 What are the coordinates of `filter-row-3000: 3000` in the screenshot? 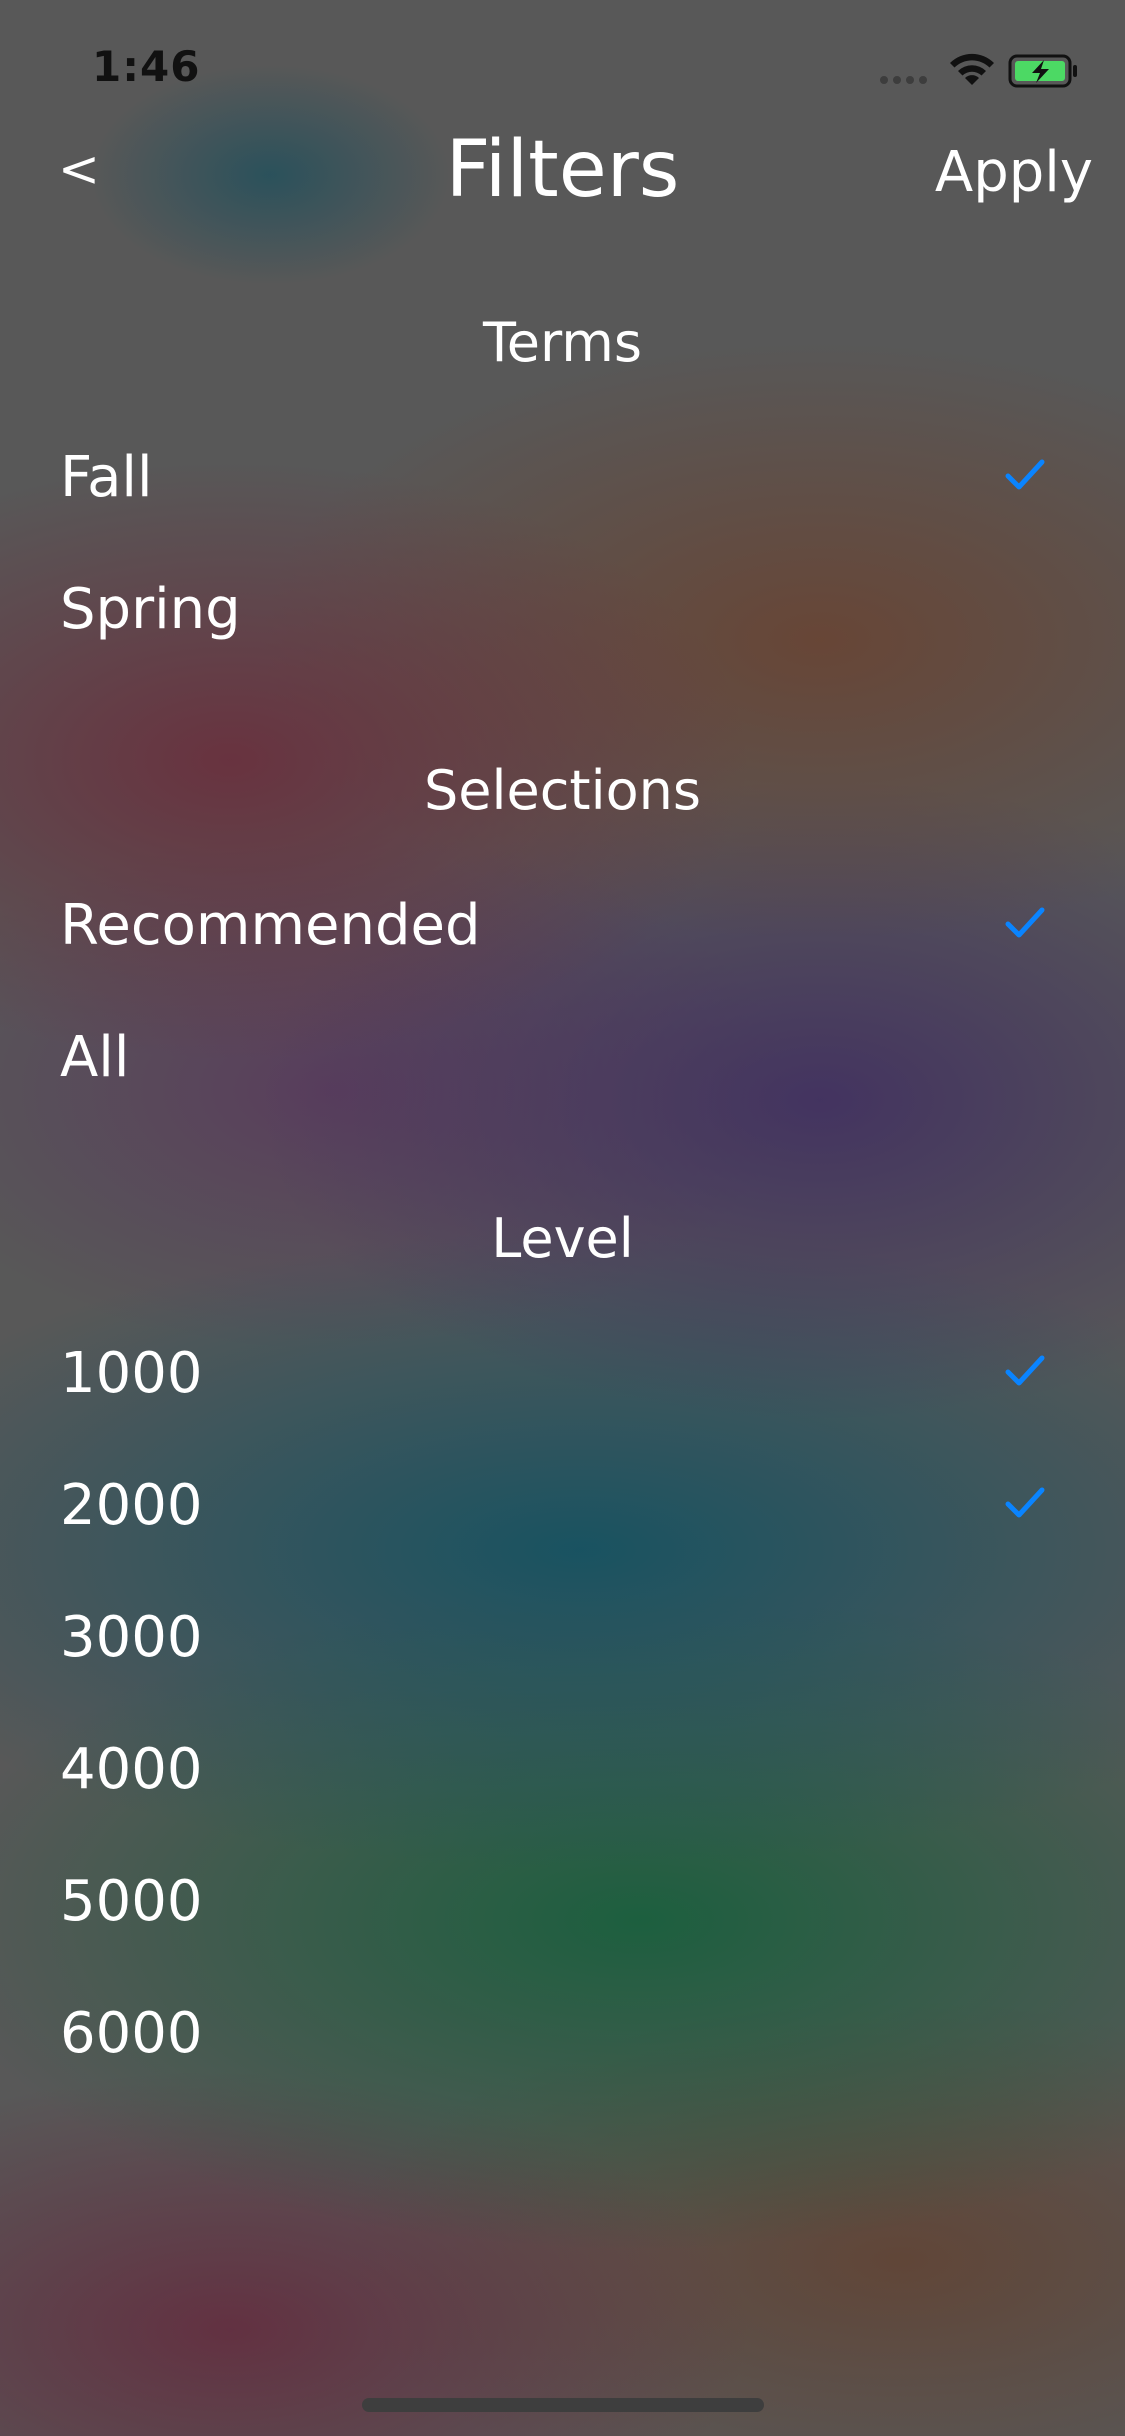 It's located at (562, 1640).